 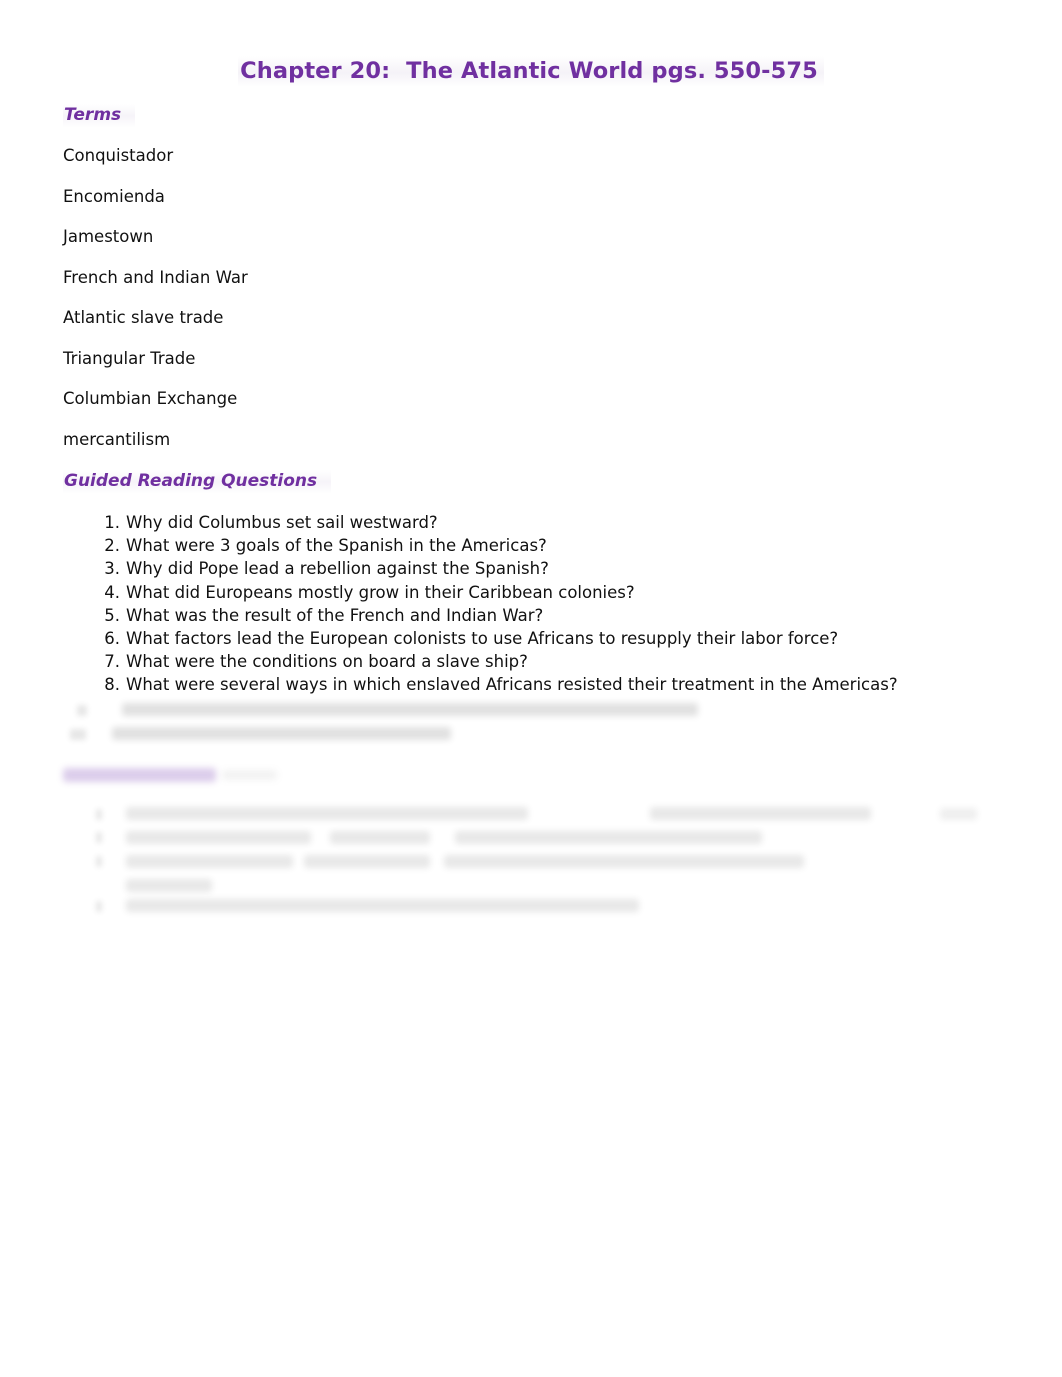 I want to click on list-item-number: 4., so click(x=112, y=592).